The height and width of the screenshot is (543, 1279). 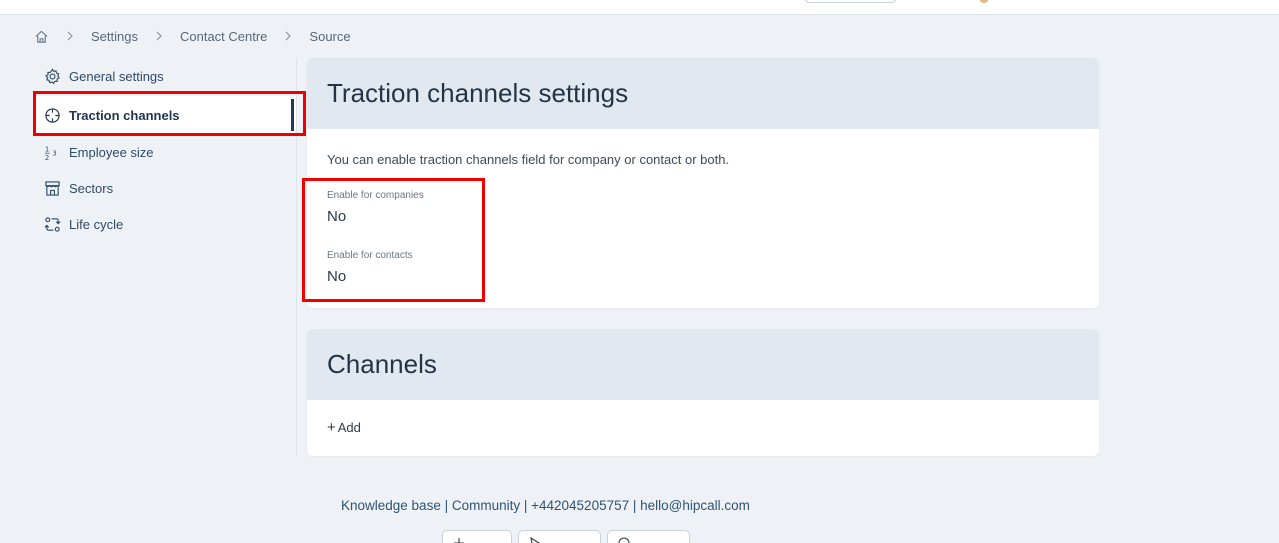 I want to click on svg-text: 2, so click(x=47, y=157).